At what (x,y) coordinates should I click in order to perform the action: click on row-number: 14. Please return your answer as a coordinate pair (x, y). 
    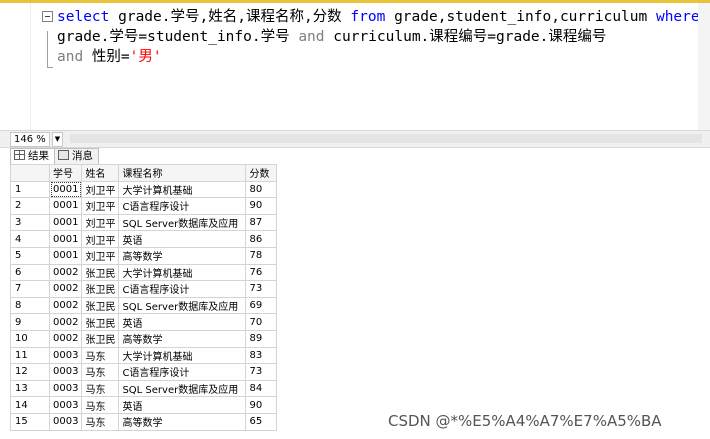
    Looking at the image, I should click on (30, 405).